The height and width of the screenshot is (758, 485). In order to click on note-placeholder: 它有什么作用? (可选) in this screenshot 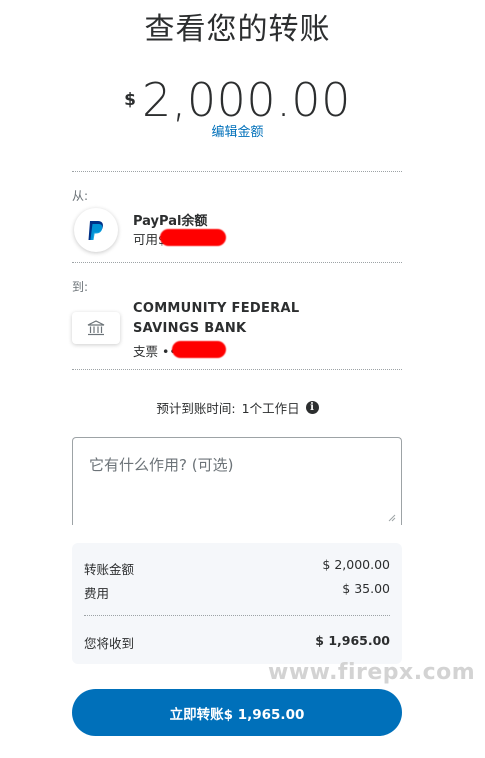, I will do `click(161, 465)`.